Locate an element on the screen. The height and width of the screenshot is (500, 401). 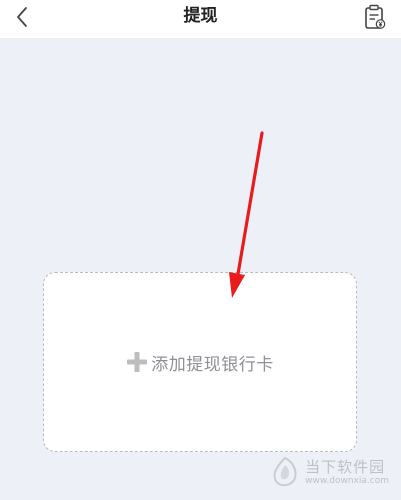
receipt-icon is located at coordinates (375, 16).